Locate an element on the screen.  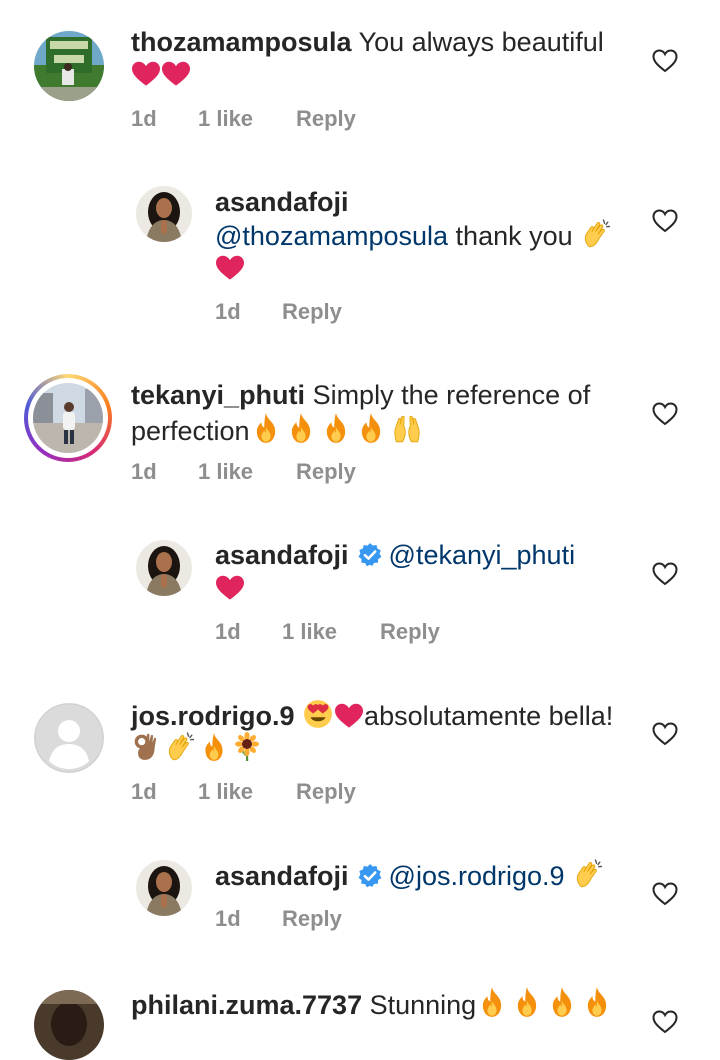
username: tekanyi_phuti is located at coordinates (218, 395).